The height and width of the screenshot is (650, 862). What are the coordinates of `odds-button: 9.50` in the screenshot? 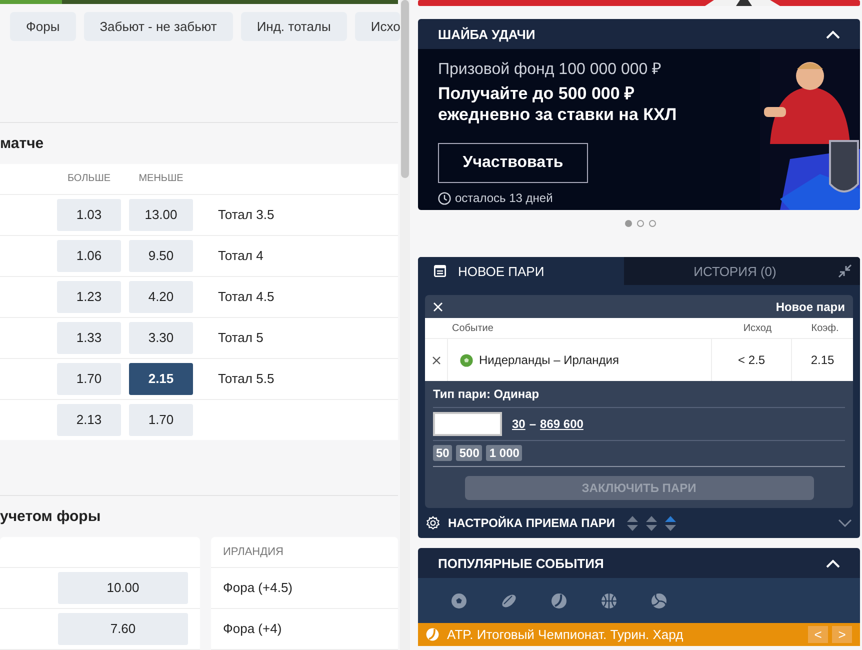 It's located at (161, 256).